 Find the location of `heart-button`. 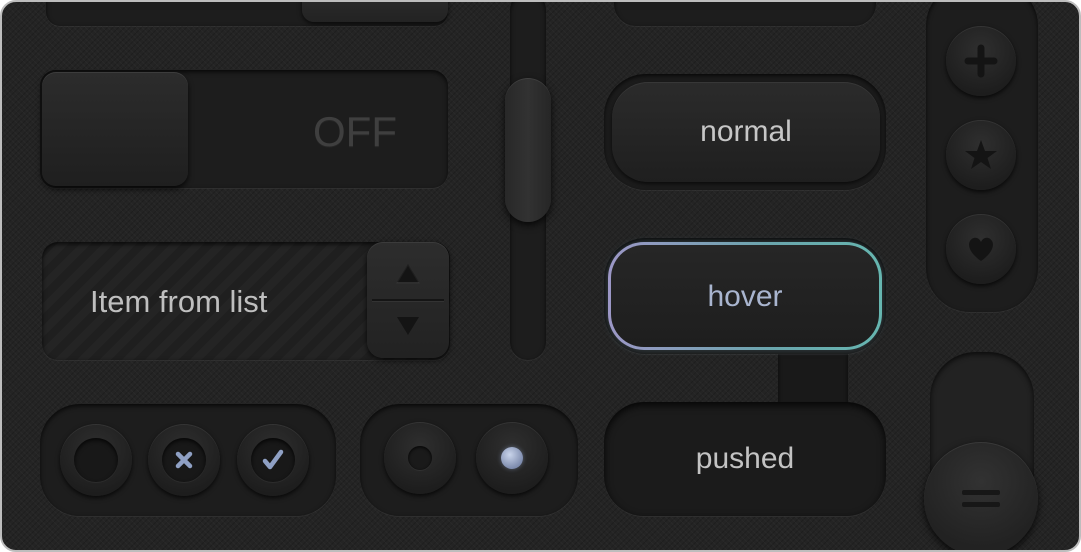

heart-button is located at coordinates (981, 249).